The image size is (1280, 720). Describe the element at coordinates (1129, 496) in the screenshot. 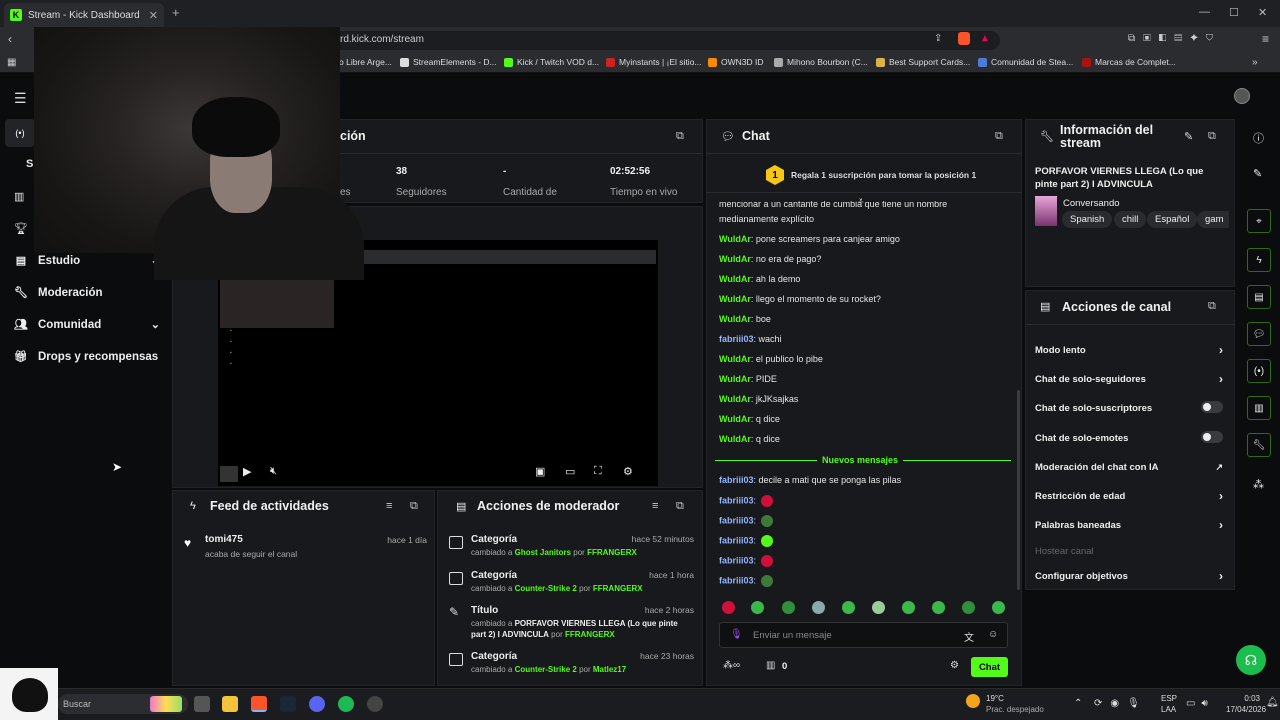

I see `channel-action-age-restriction: Restricción de edad ›` at that location.